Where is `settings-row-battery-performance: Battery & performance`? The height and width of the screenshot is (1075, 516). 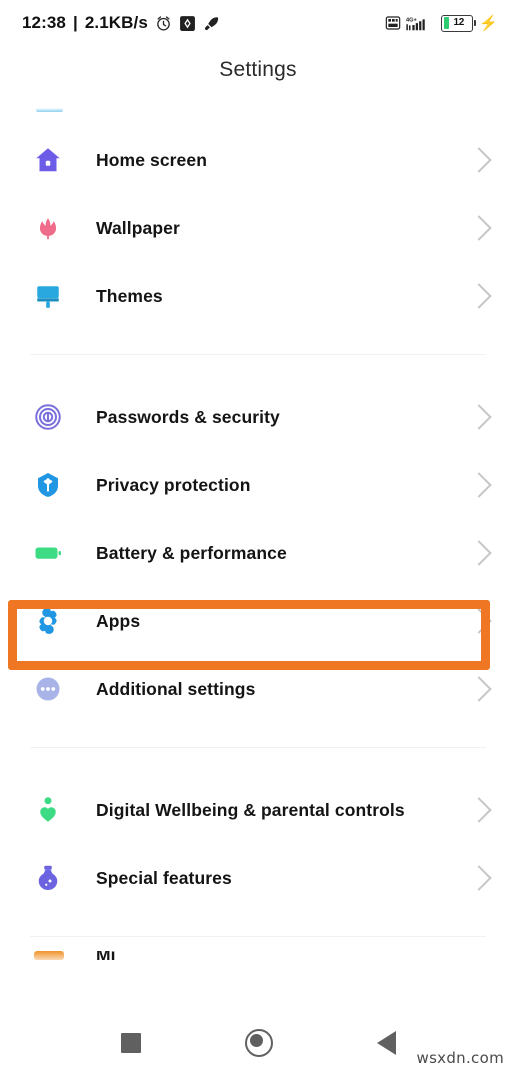 settings-row-battery-performance: Battery & performance is located at coordinates (258, 553).